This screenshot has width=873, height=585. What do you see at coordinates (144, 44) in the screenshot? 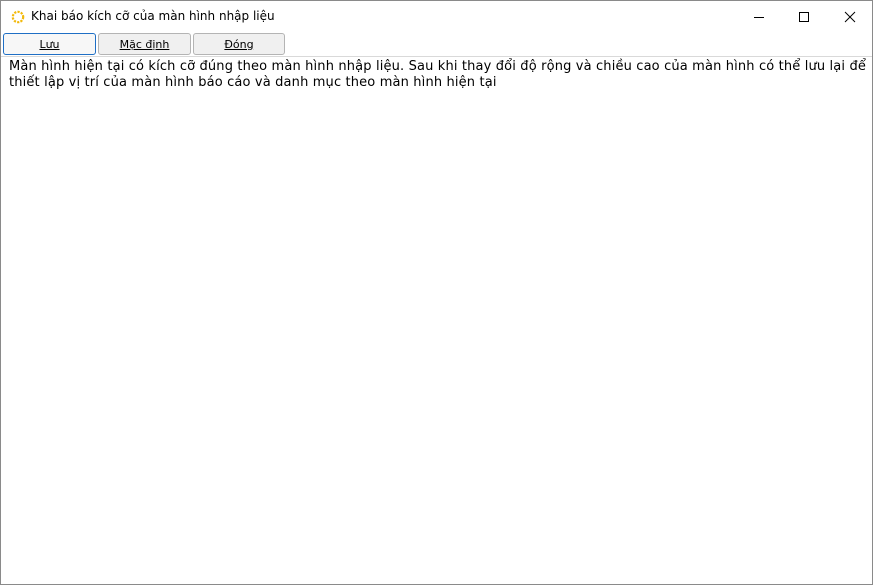
I see `default-button: Mặc định` at bounding box center [144, 44].